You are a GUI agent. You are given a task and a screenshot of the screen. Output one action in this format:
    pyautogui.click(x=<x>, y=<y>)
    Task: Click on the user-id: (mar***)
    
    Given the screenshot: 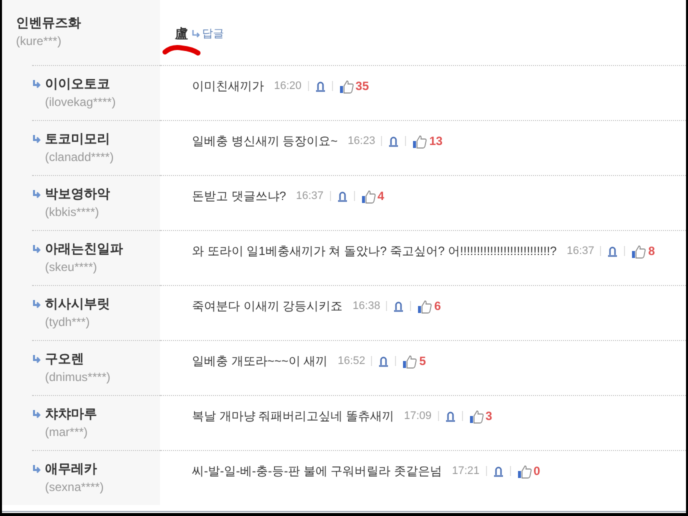 What is the action you would take?
    pyautogui.click(x=66, y=432)
    